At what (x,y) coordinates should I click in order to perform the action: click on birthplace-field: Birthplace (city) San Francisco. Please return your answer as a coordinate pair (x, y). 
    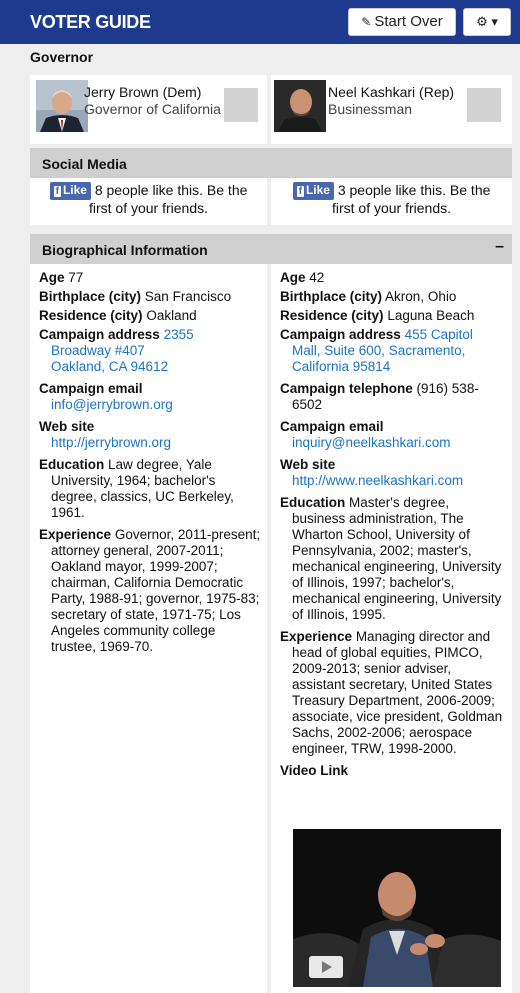
    Looking at the image, I should click on (135, 296).